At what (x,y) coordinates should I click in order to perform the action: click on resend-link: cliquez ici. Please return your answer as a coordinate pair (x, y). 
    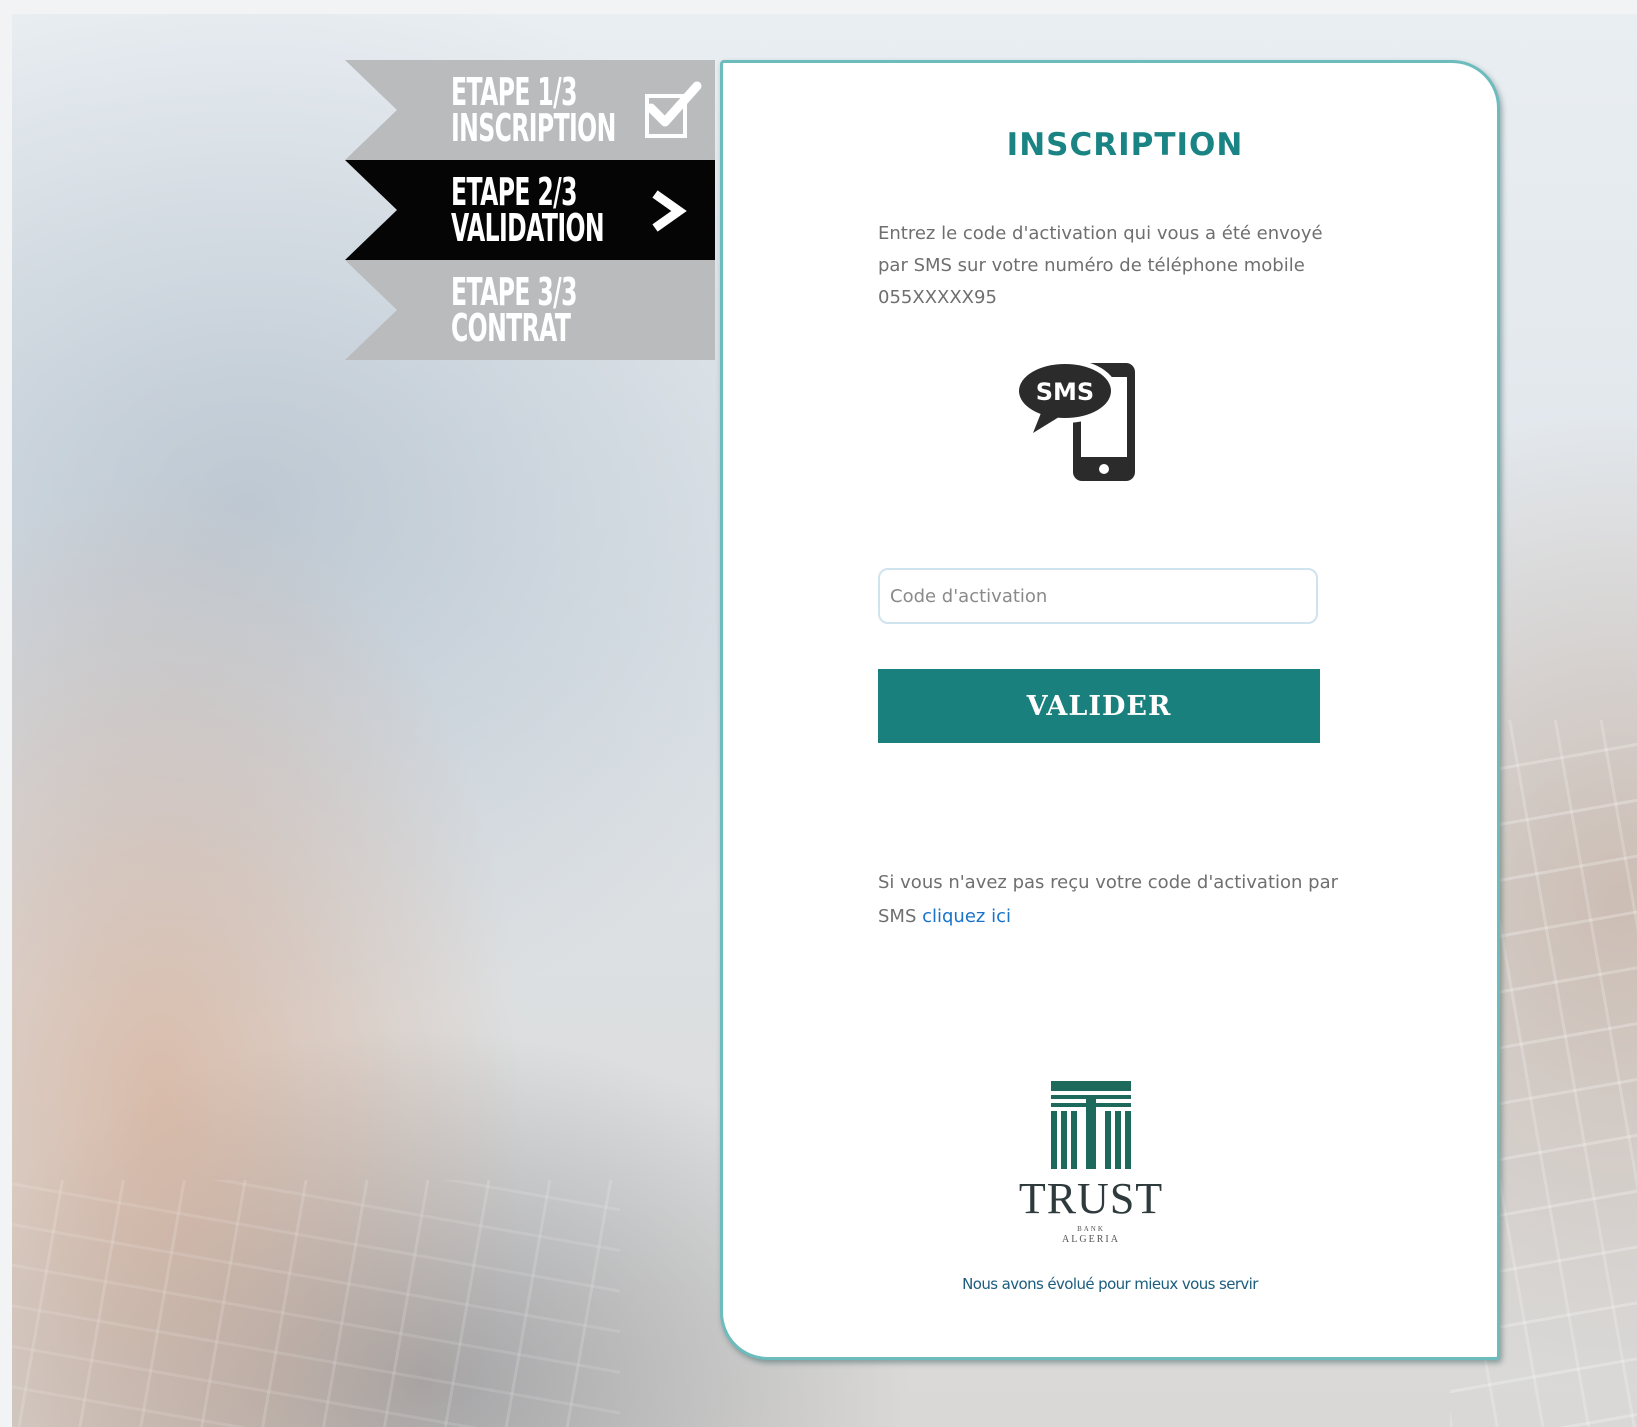
    Looking at the image, I should click on (966, 916).